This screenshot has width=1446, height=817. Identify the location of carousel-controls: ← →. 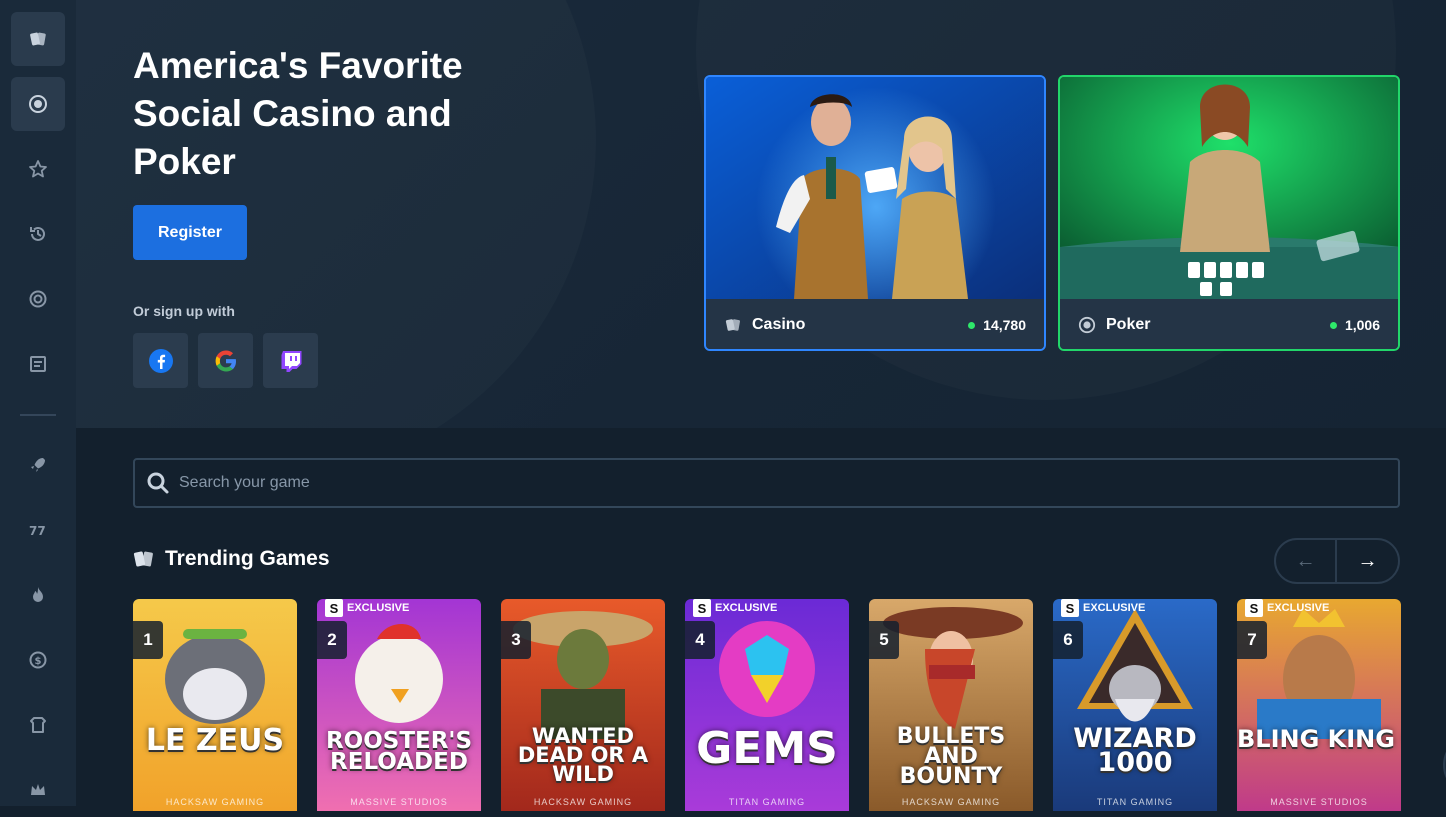
(1337, 561).